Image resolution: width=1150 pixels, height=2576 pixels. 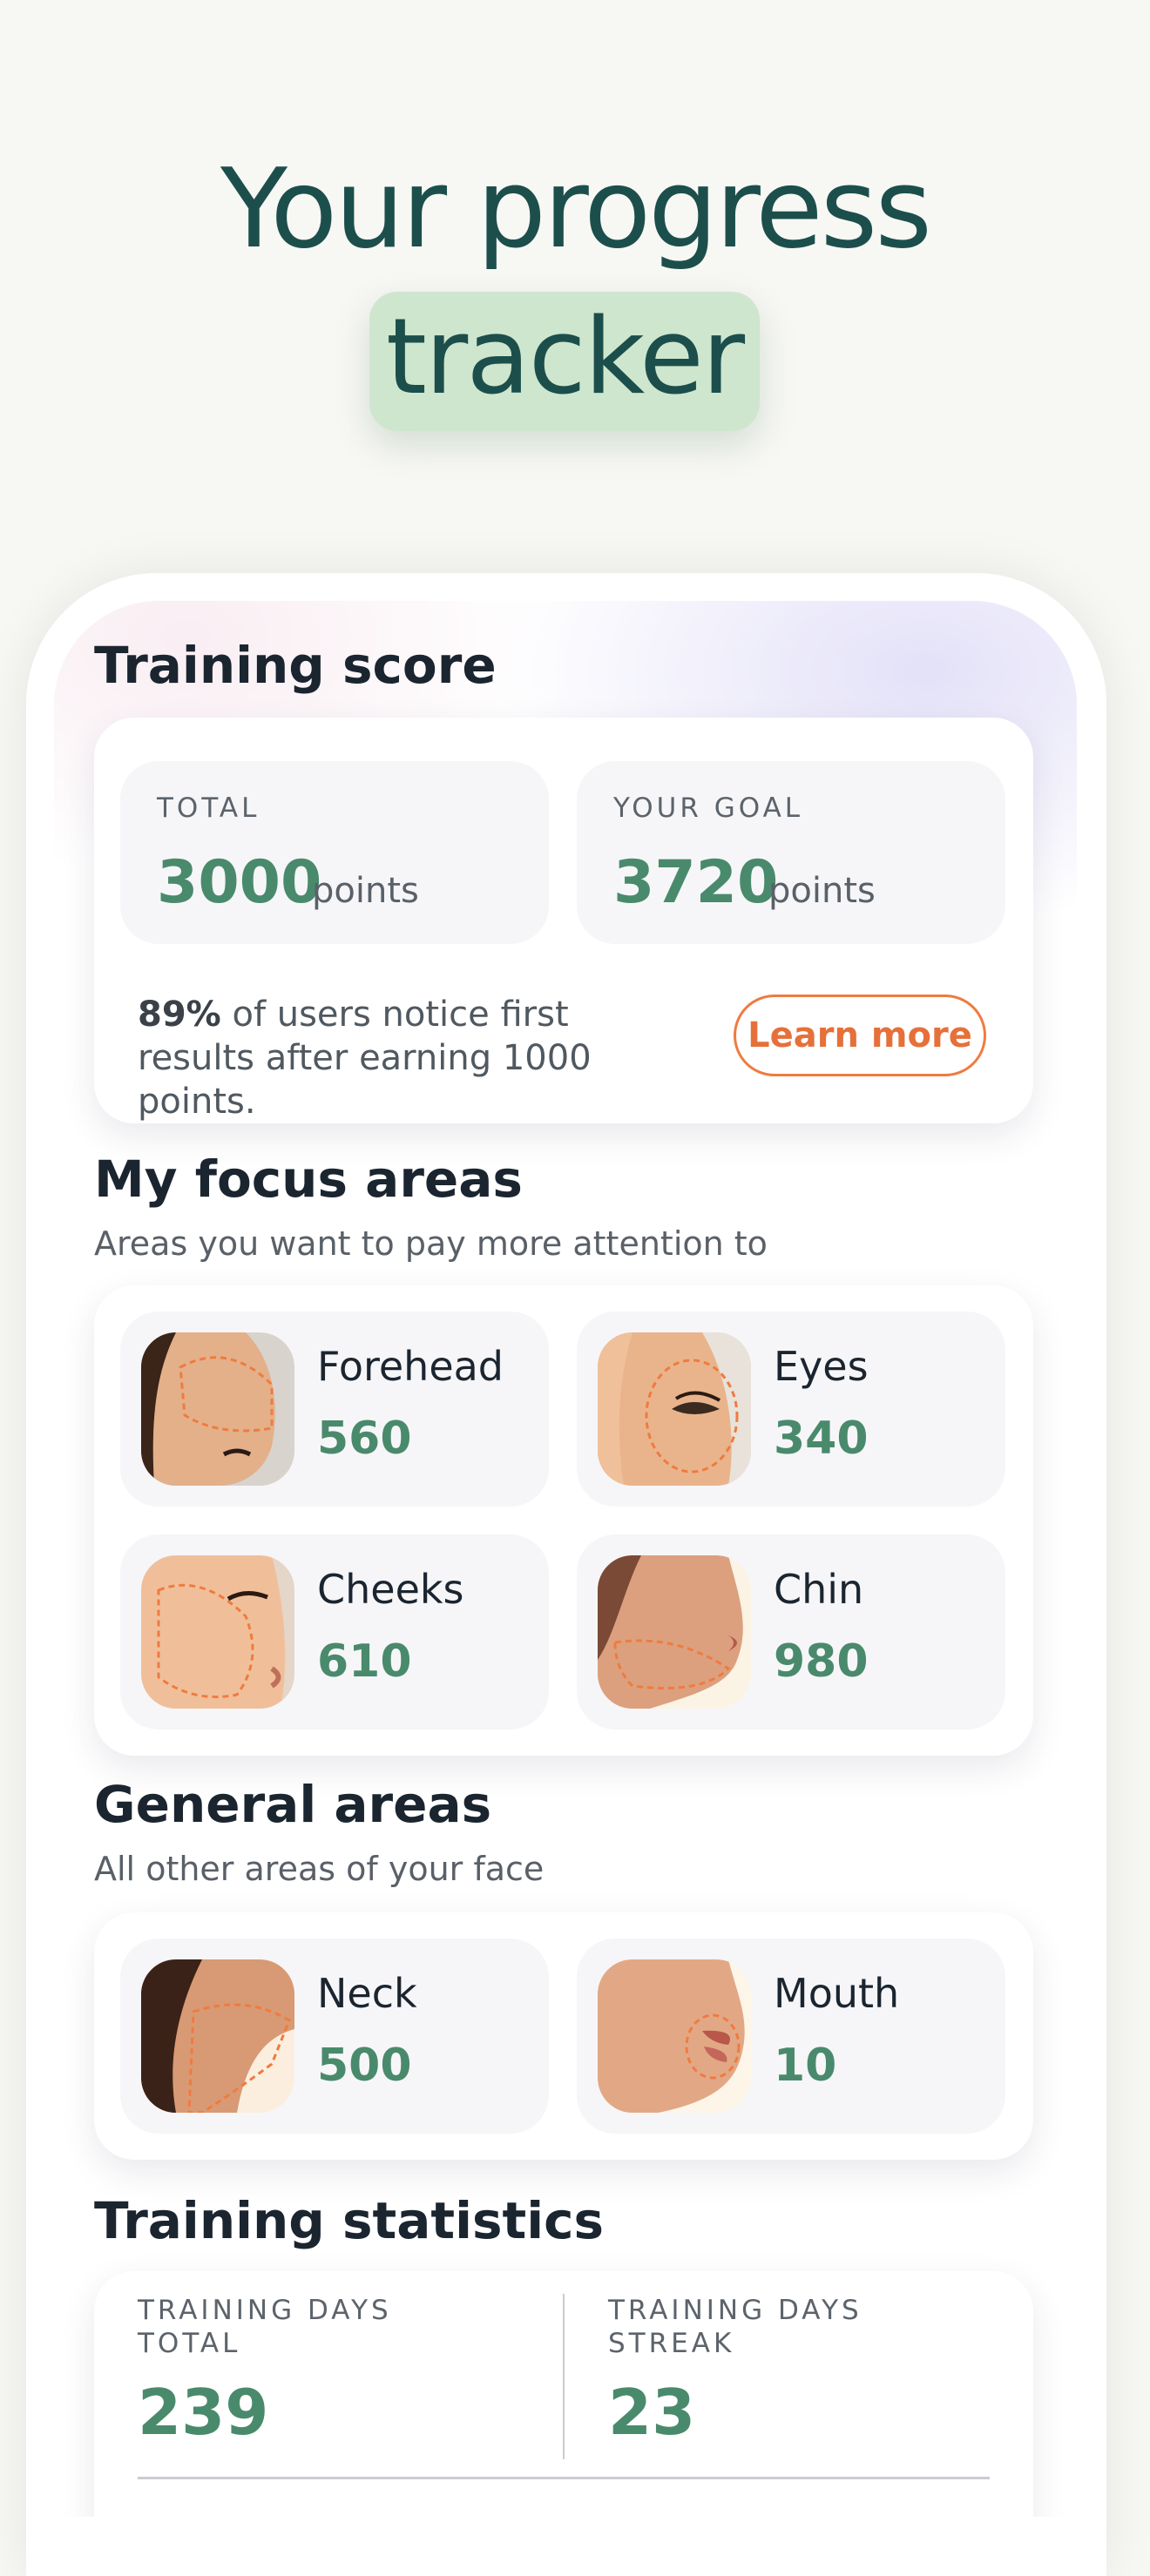 What do you see at coordinates (365, 1662) in the screenshot?
I see `area-value: 610` at bounding box center [365, 1662].